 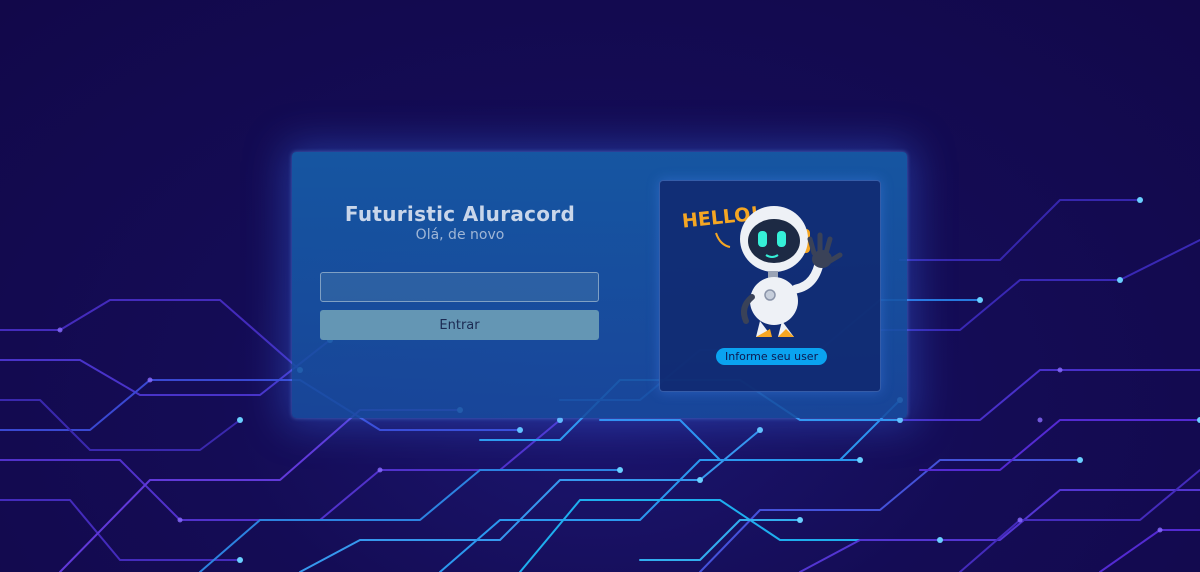 What do you see at coordinates (460, 270) in the screenshot?
I see `login-form: Futuristic Aluracord Olá, de novo Entrar` at bounding box center [460, 270].